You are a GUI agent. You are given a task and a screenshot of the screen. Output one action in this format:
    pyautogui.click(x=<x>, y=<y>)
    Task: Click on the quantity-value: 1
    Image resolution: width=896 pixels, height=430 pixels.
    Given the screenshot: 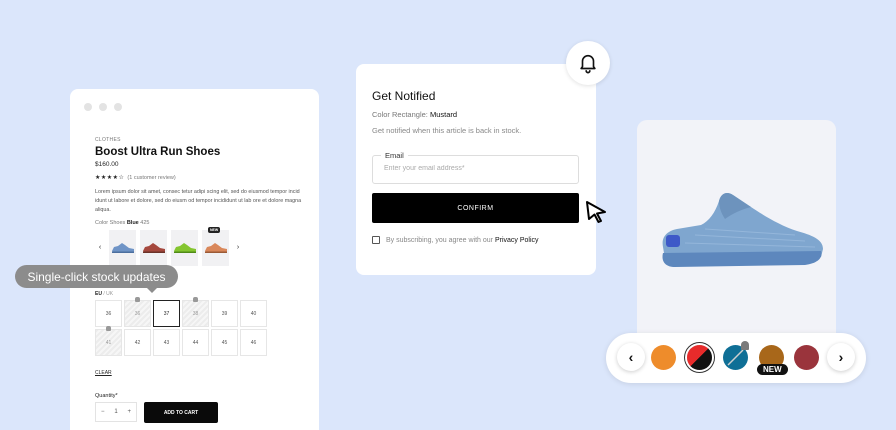 What is the action you would take?
    pyautogui.click(x=115, y=412)
    